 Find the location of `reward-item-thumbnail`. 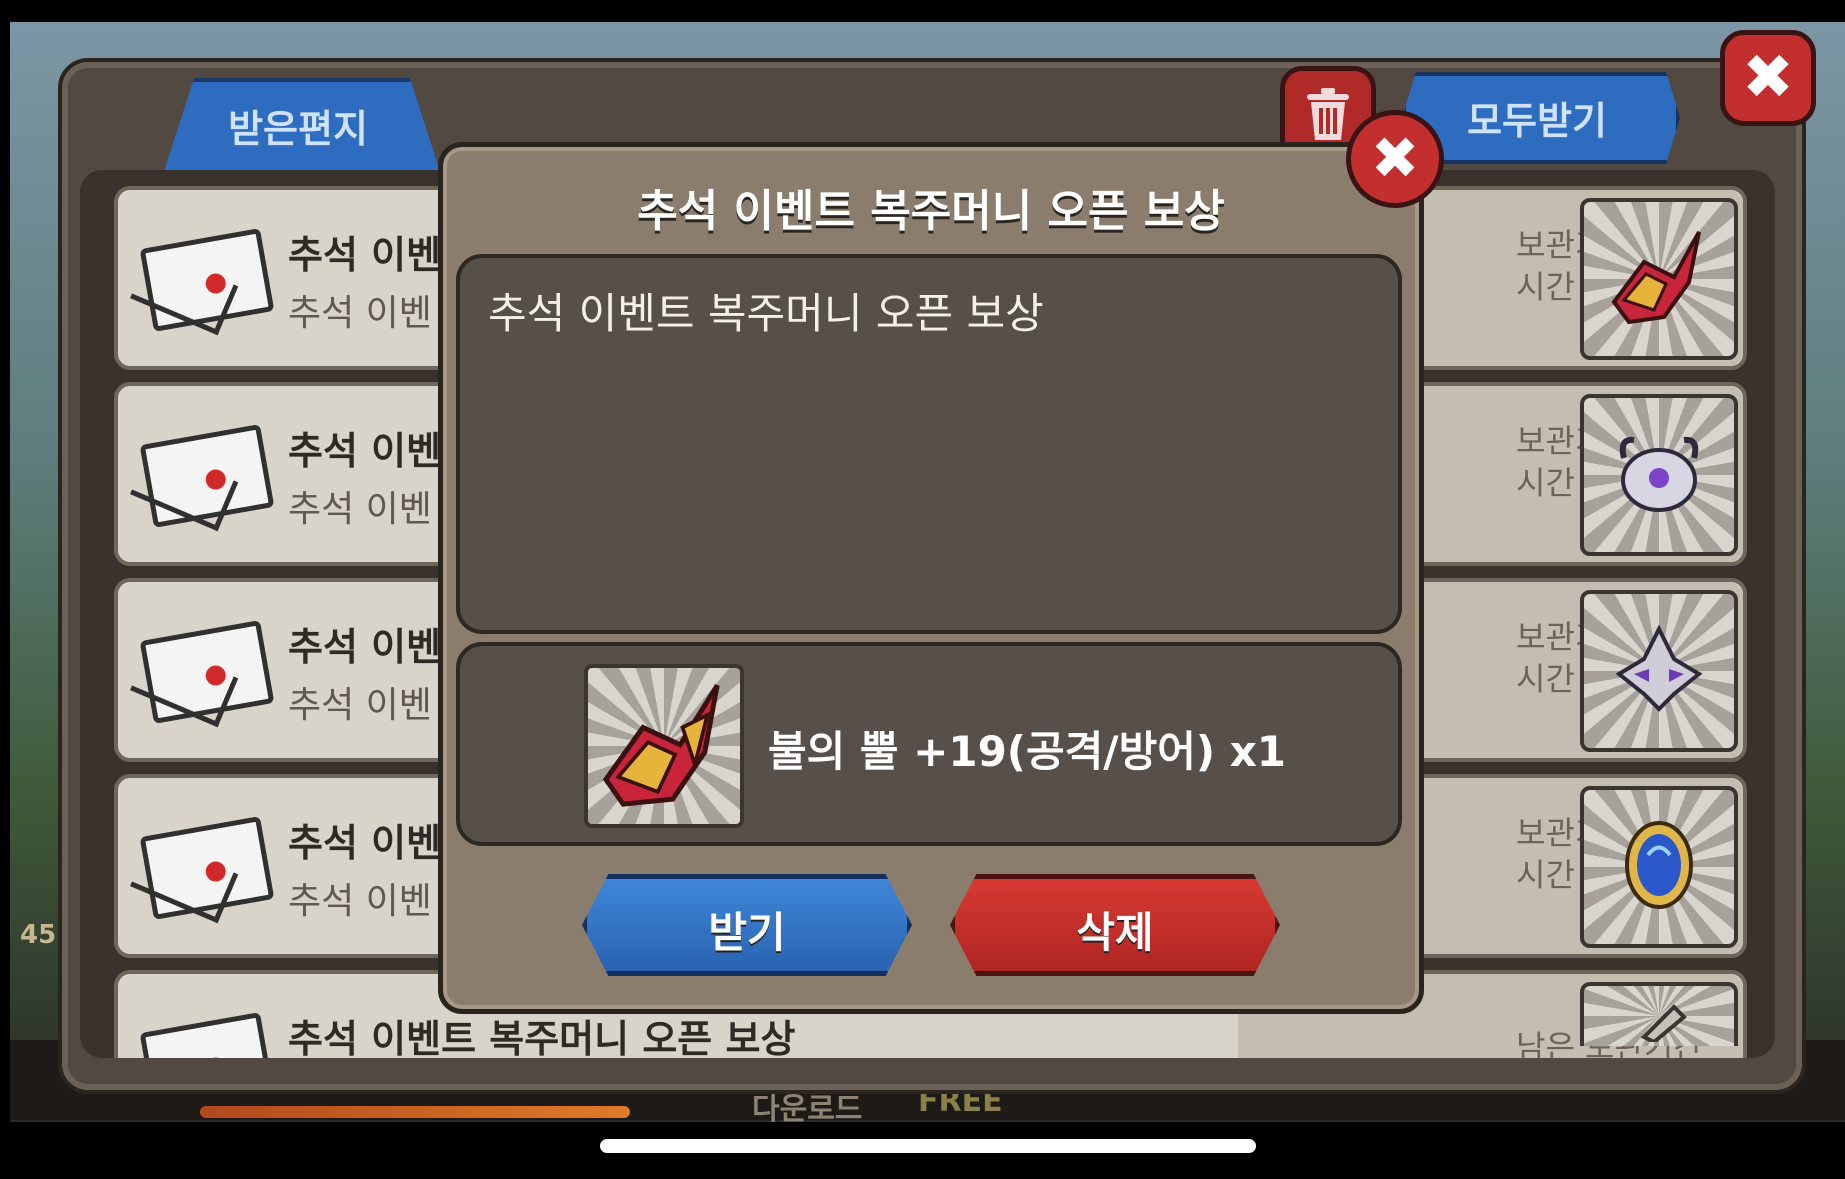

reward-item-thumbnail is located at coordinates (664, 746).